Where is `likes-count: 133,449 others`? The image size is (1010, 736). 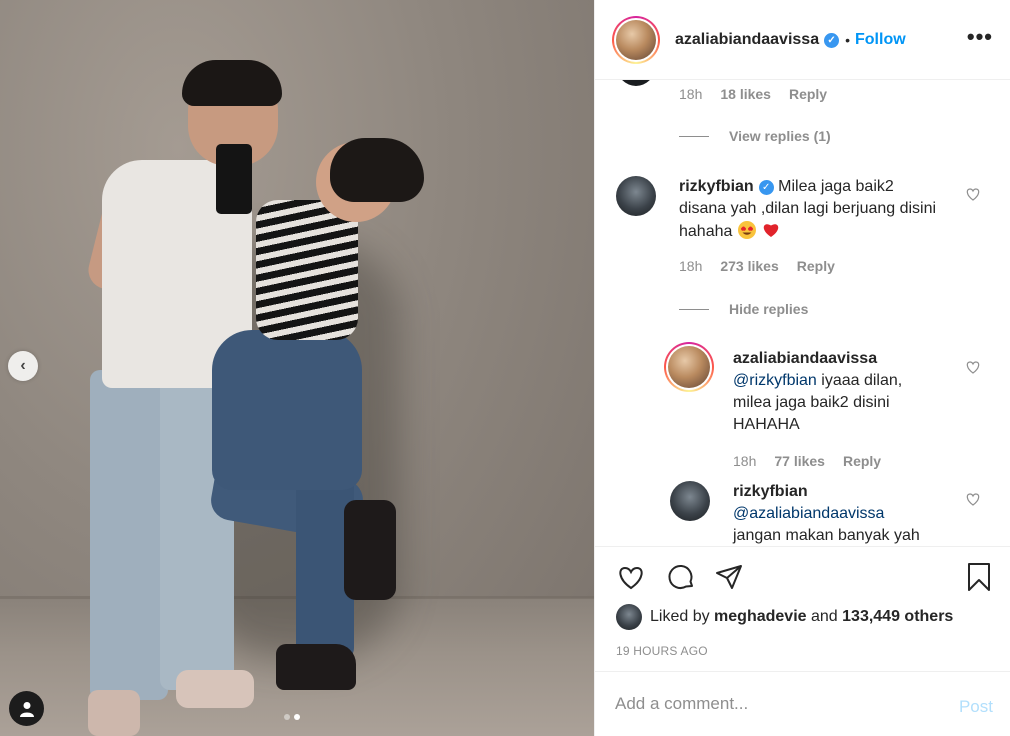
likes-count: 133,449 others is located at coordinates (897, 617).